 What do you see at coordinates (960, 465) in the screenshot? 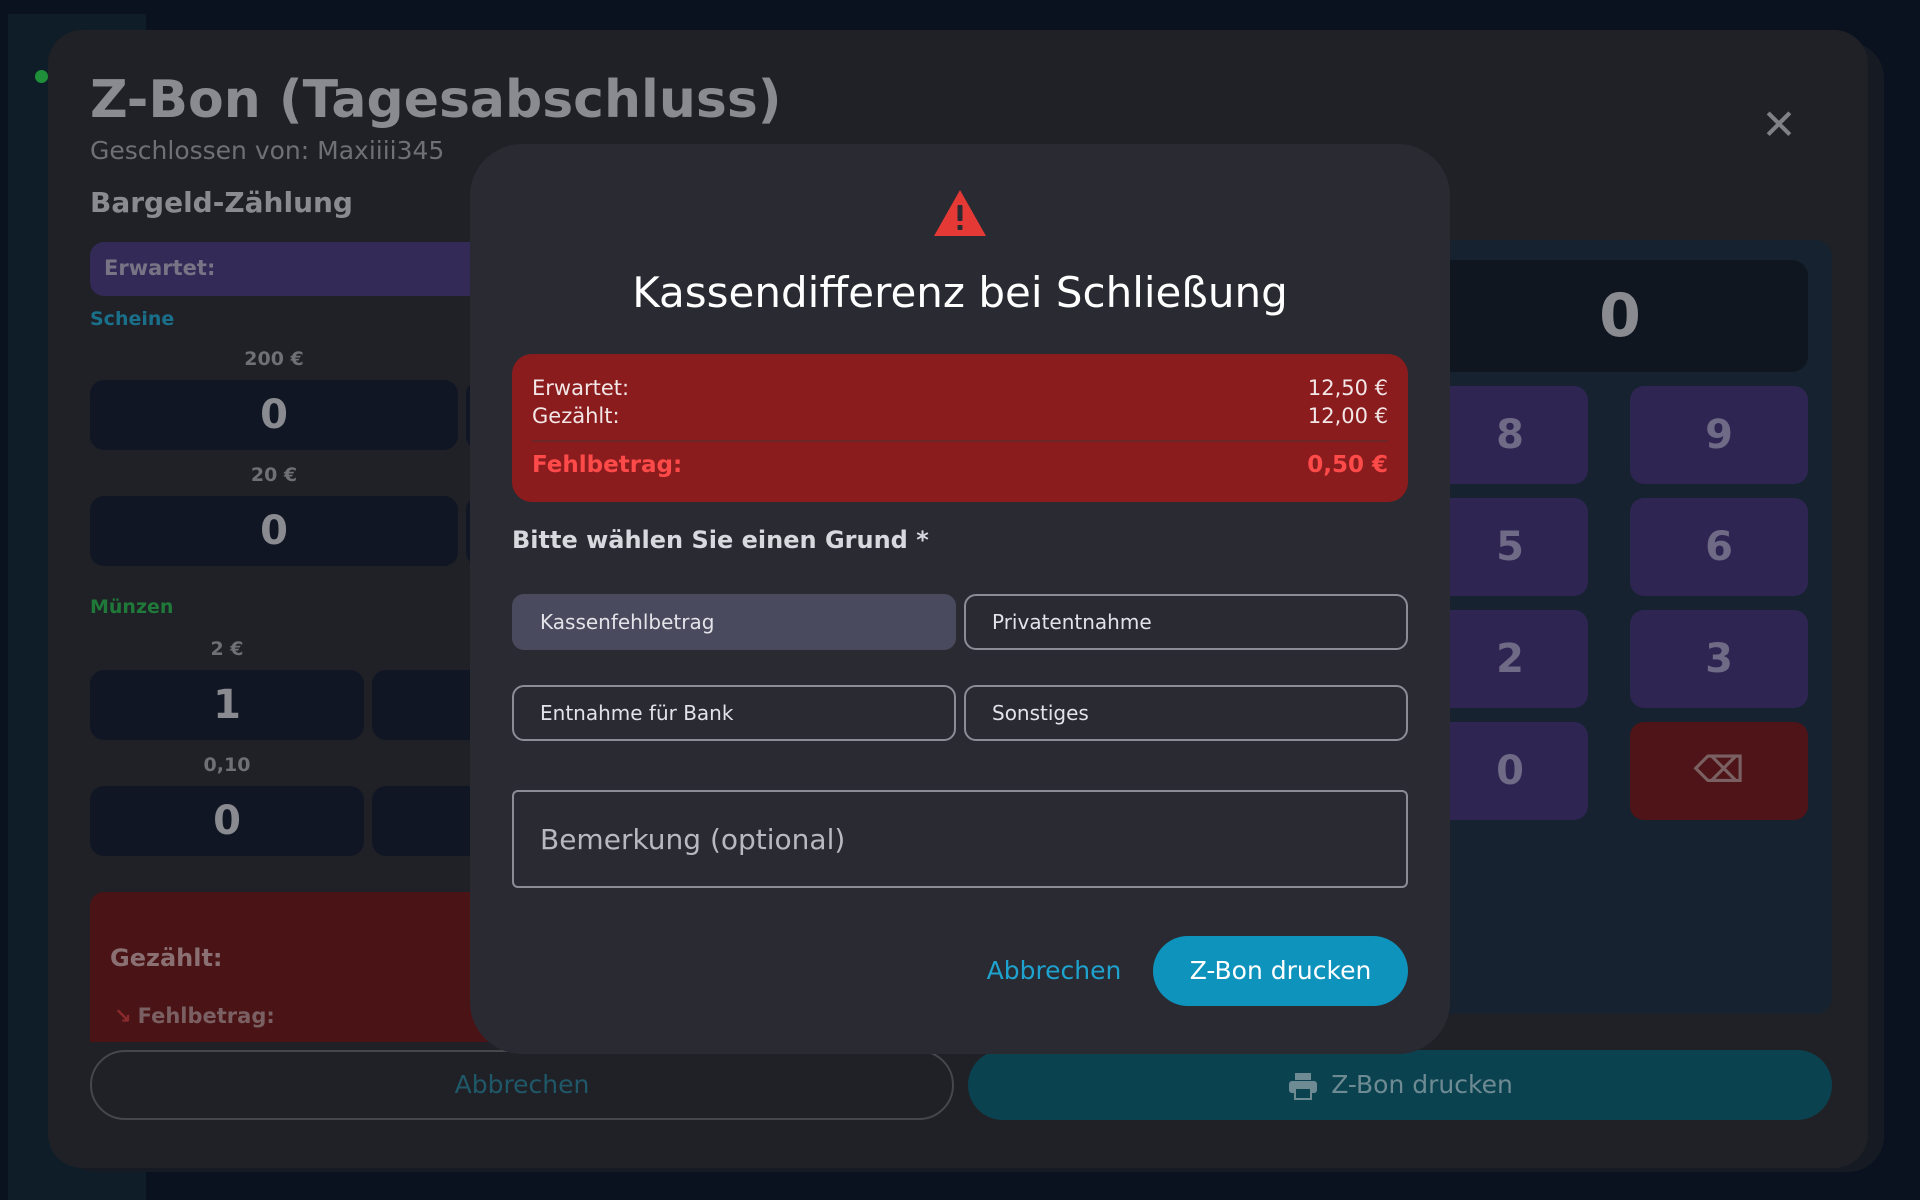
I see `shortfall-row: Fehlbetrag: 0,50 €` at bounding box center [960, 465].